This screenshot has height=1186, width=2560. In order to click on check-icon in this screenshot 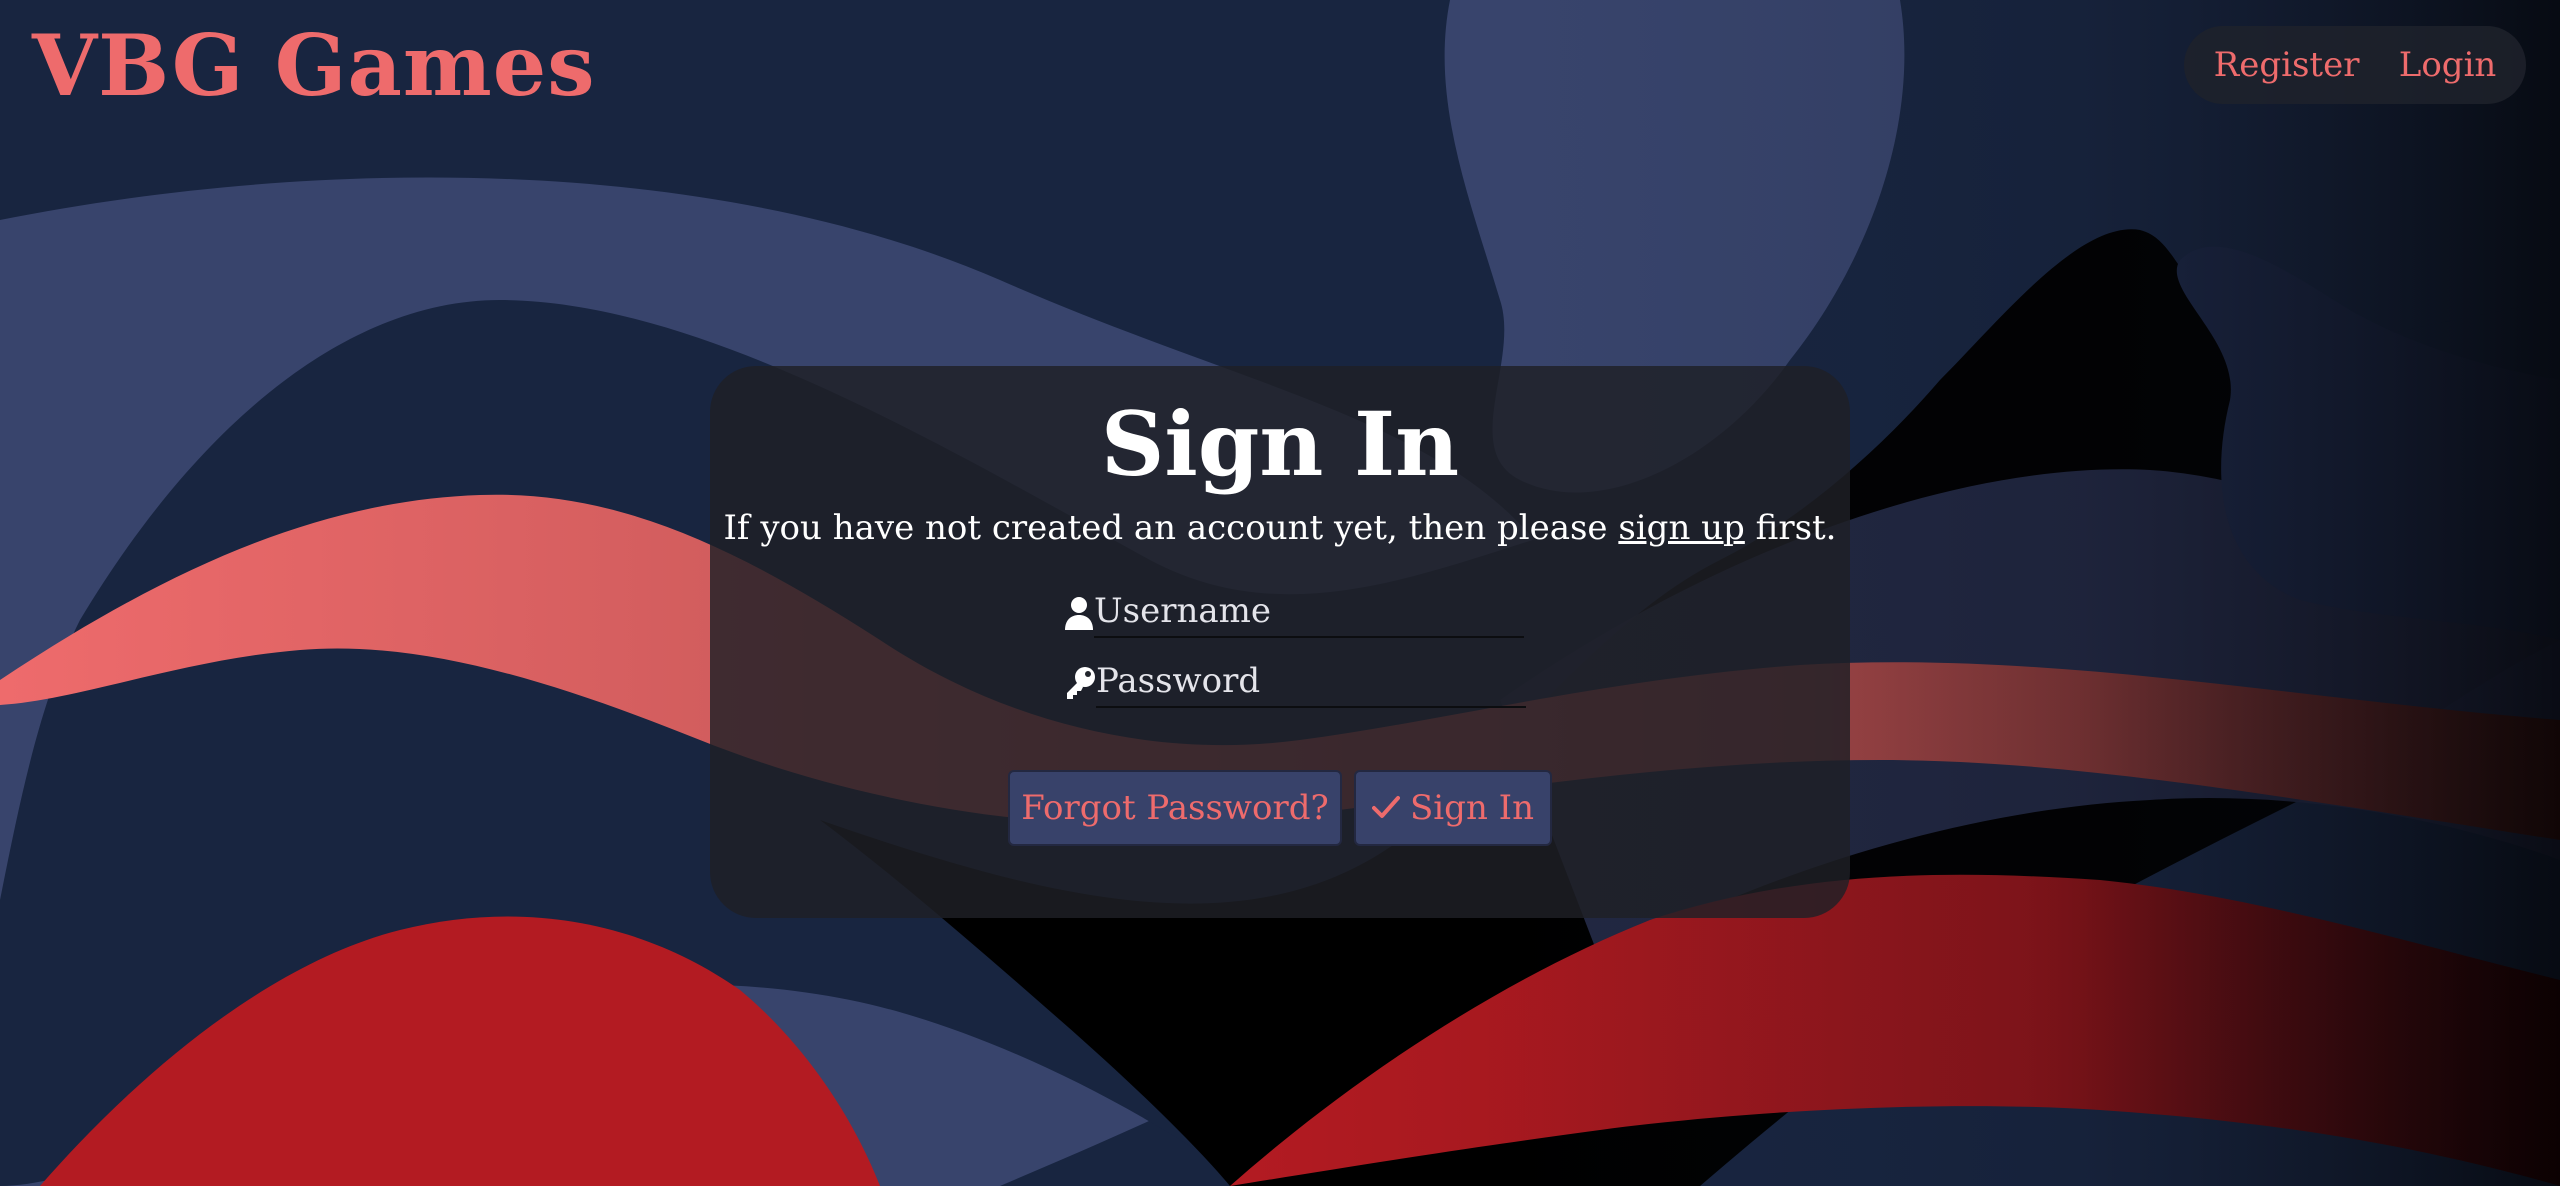, I will do `click(1386, 808)`.